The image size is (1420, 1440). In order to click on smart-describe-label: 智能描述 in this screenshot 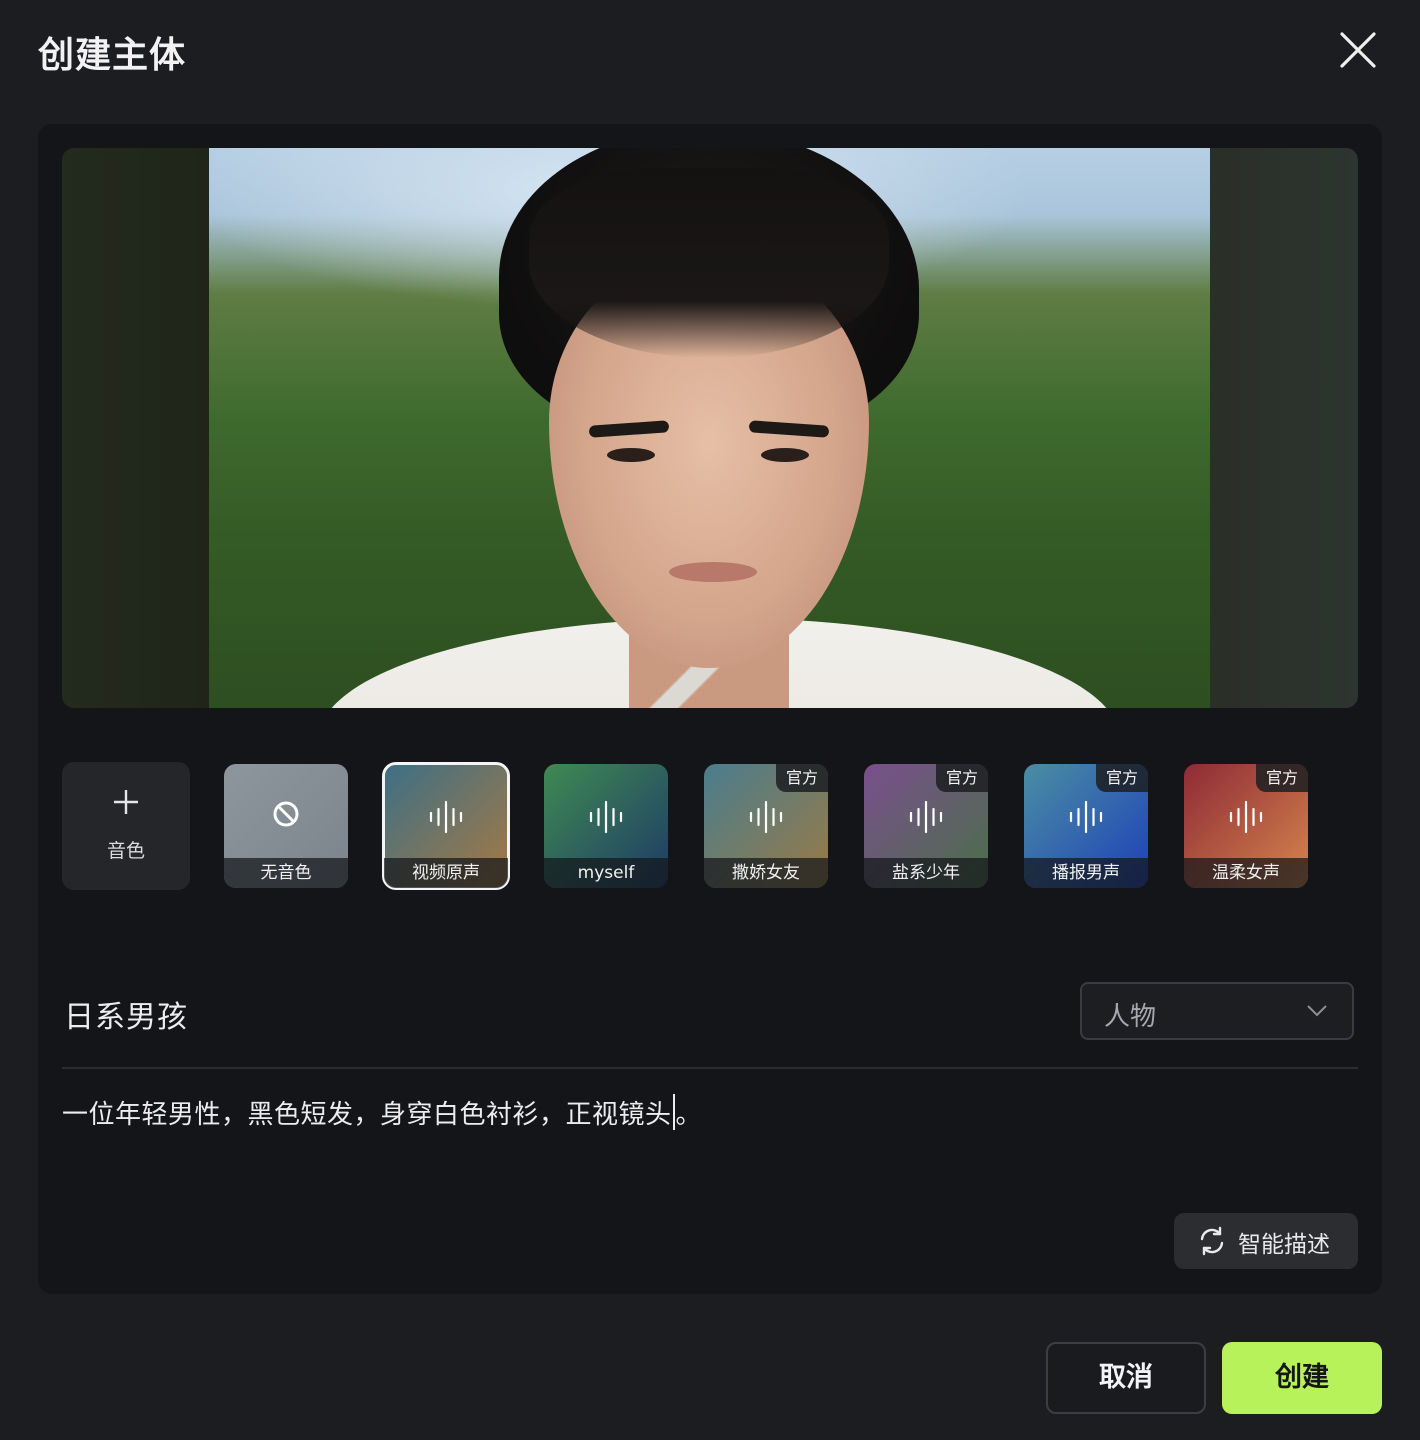, I will do `click(1284, 1245)`.